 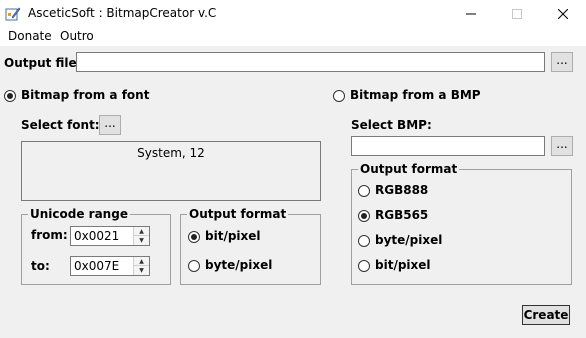 I want to click on to-spinner: 0x007E ▲ ▼, so click(x=110, y=266).